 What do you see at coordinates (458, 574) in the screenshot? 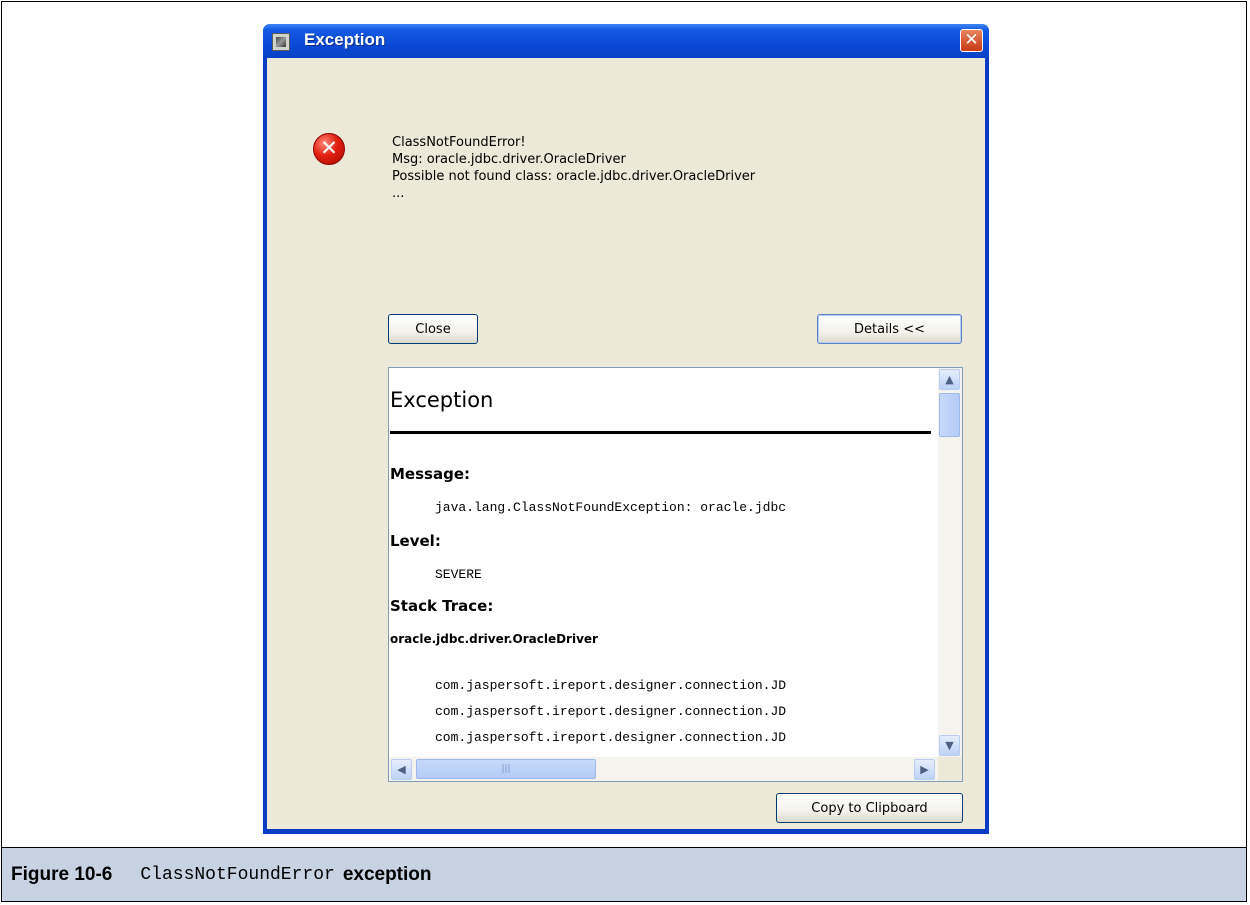
I see `level-value: SEVERE` at bounding box center [458, 574].